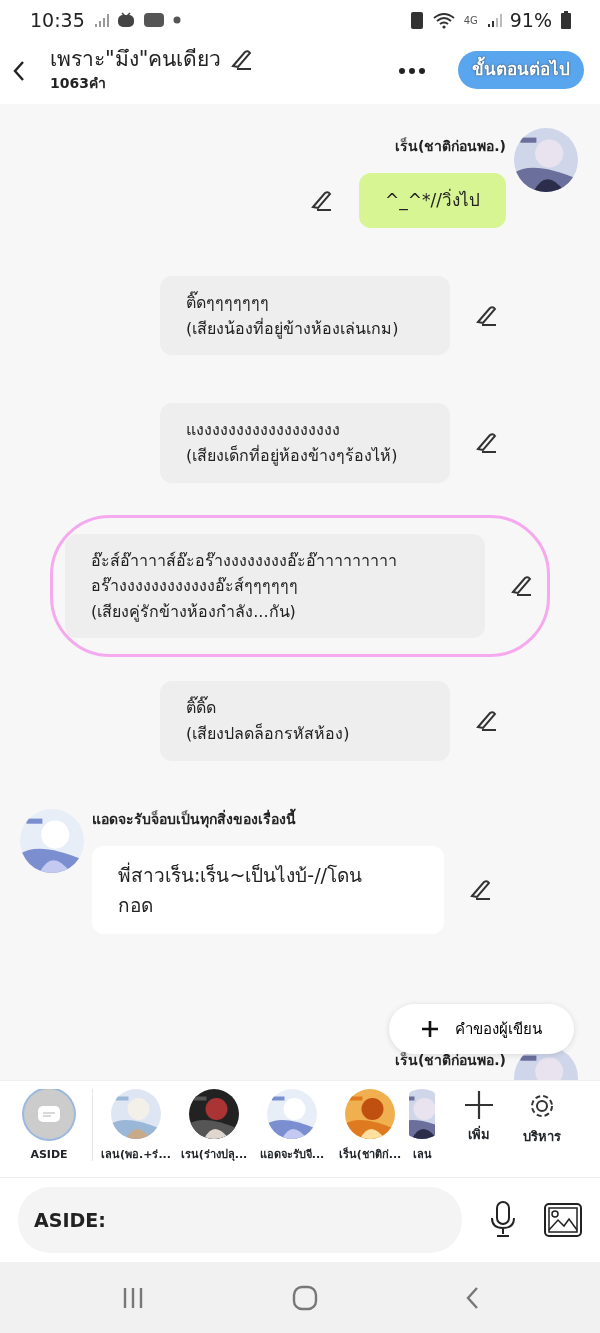  I want to click on chat-bubble: พี่สาวเร็น:เร็น~เป็นไงบ้-//โดน กอด, so click(268, 890).